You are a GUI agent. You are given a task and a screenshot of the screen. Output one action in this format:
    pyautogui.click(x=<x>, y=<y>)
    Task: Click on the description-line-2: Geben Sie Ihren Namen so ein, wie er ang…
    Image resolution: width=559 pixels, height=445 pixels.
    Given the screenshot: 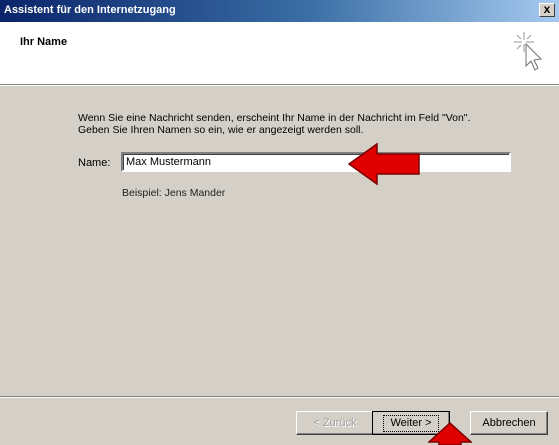 What is the action you would take?
    pyautogui.click(x=221, y=130)
    